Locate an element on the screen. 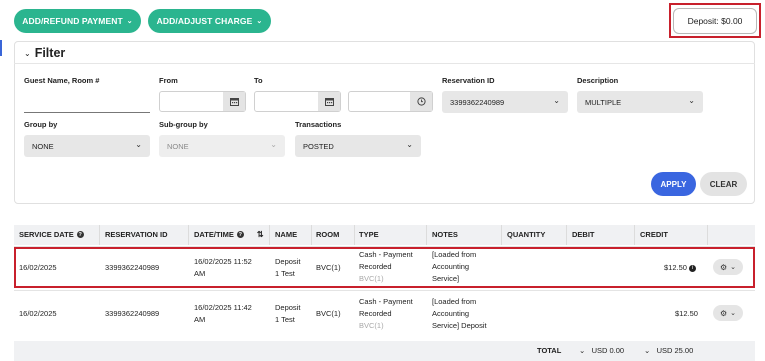 The height and width of the screenshot is (361, 765). reservation-id-label: Reservation ID is located at coordinates (468, 80).